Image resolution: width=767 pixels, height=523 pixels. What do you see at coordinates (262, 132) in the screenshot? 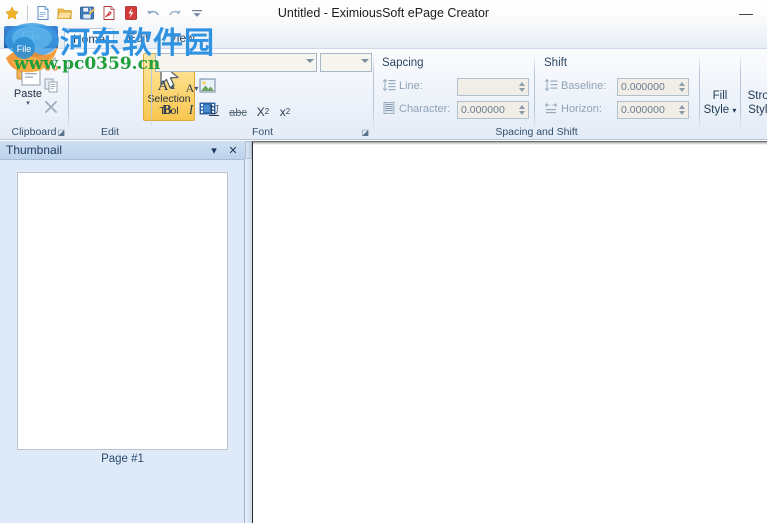
I see `group-label-font: Font` at bounding box center [262, 132].